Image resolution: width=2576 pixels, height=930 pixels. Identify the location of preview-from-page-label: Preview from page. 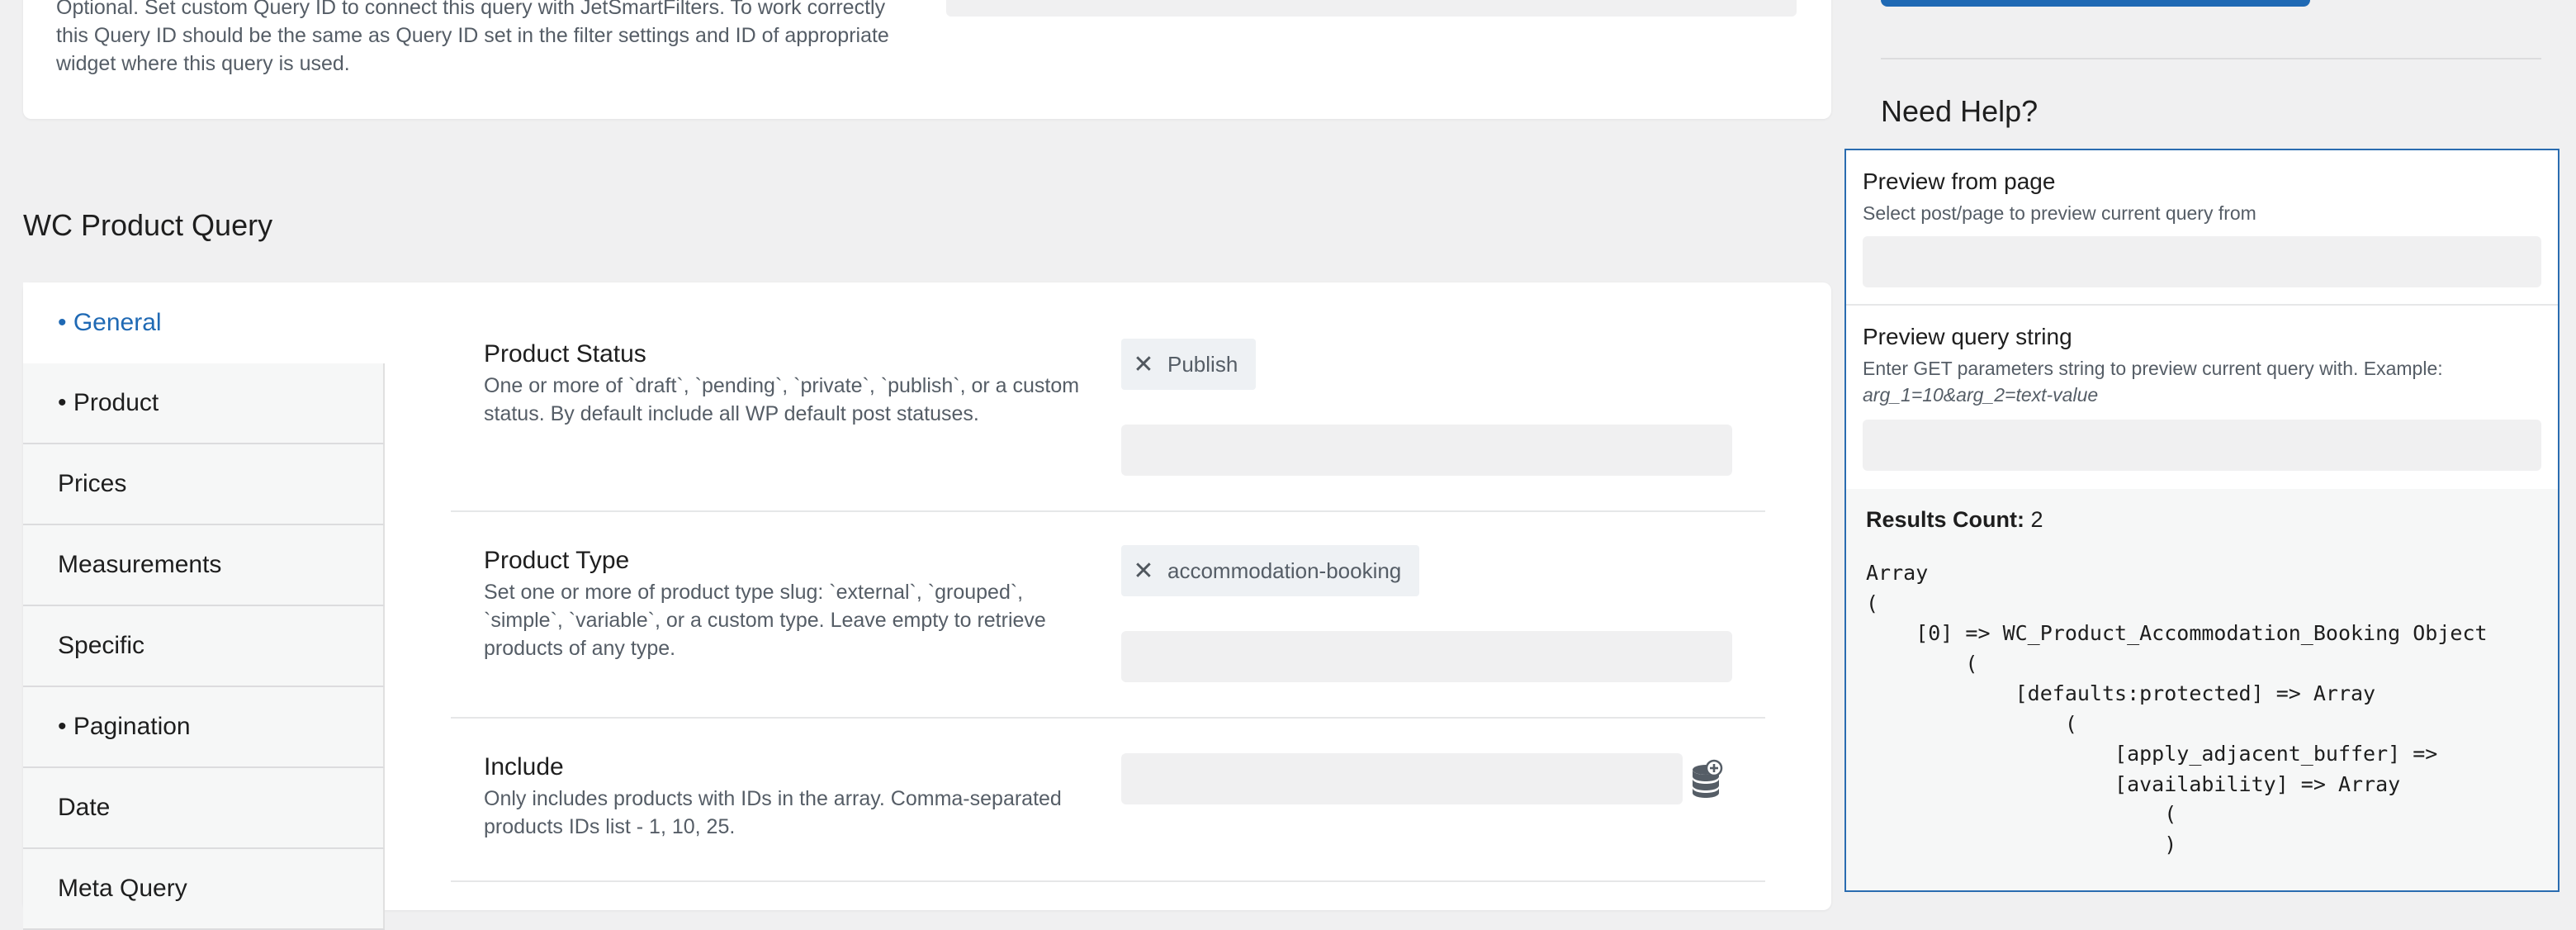
(1959, 181).